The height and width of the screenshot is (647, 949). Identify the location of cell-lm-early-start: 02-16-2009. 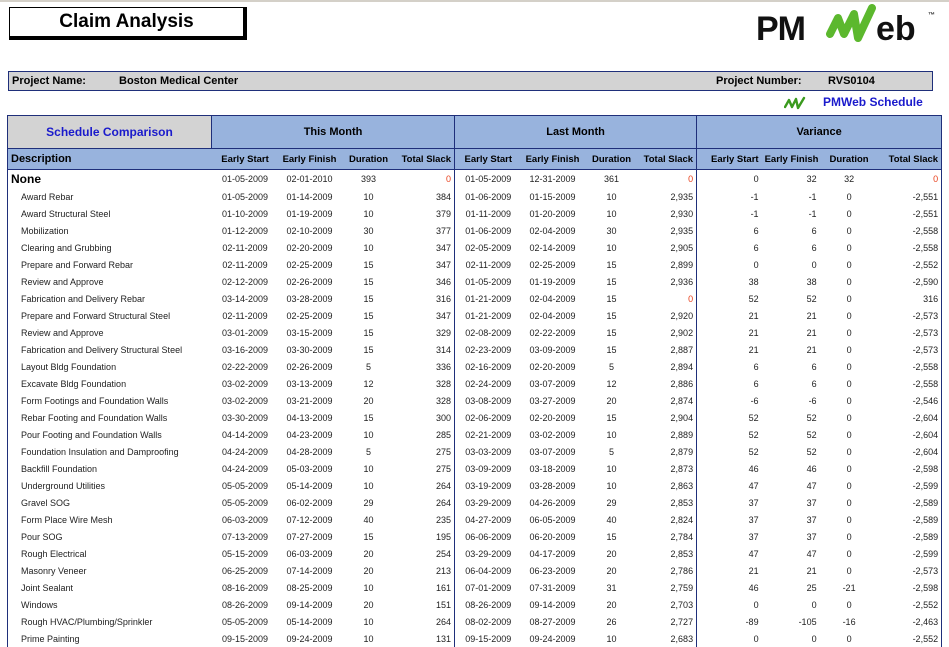
(488, 366).